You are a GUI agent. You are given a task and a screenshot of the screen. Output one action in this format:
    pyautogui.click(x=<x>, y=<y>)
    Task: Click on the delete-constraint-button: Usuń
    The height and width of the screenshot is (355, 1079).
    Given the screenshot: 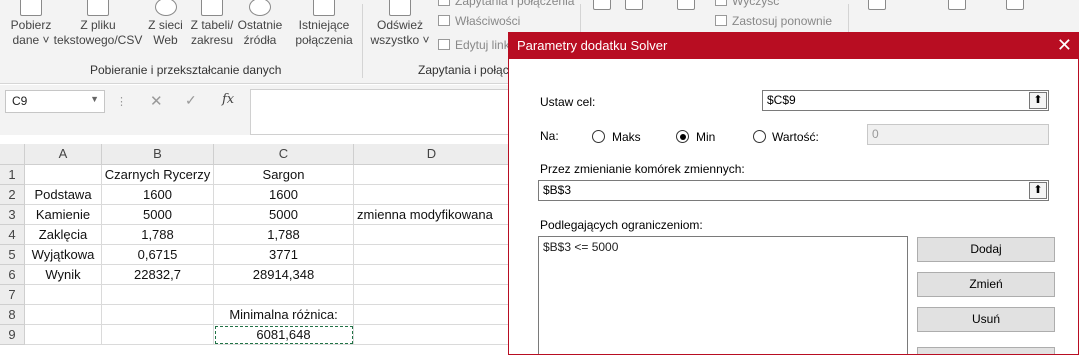 What is the action you would take?
    pyautogui.click(x=986, y=319)
    